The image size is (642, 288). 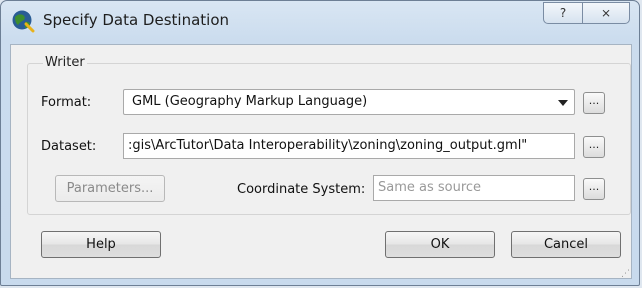 I want to click on help-button: Help, so click(x=101, y=244).